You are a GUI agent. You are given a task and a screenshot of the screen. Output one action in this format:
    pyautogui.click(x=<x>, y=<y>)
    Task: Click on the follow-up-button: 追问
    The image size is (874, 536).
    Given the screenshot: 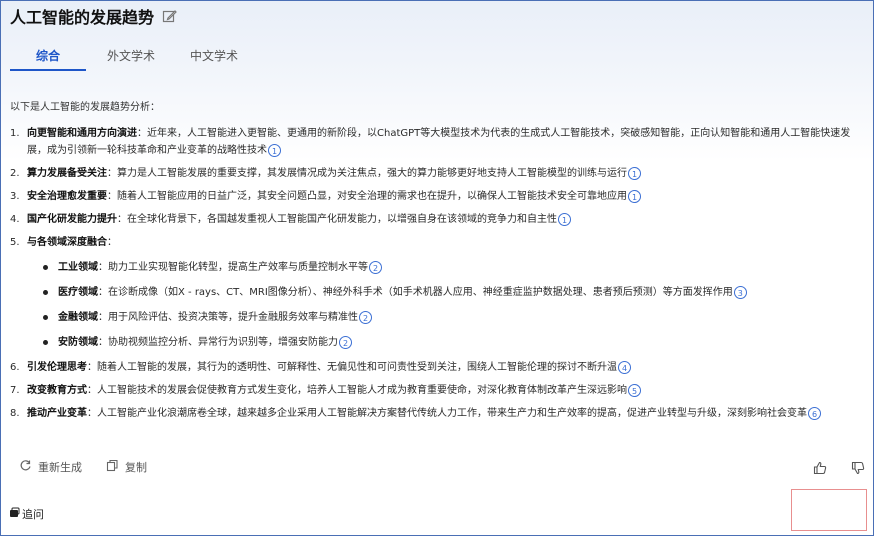 What is the action you would take?
    pyautogui.click(x=26, y=514)
    